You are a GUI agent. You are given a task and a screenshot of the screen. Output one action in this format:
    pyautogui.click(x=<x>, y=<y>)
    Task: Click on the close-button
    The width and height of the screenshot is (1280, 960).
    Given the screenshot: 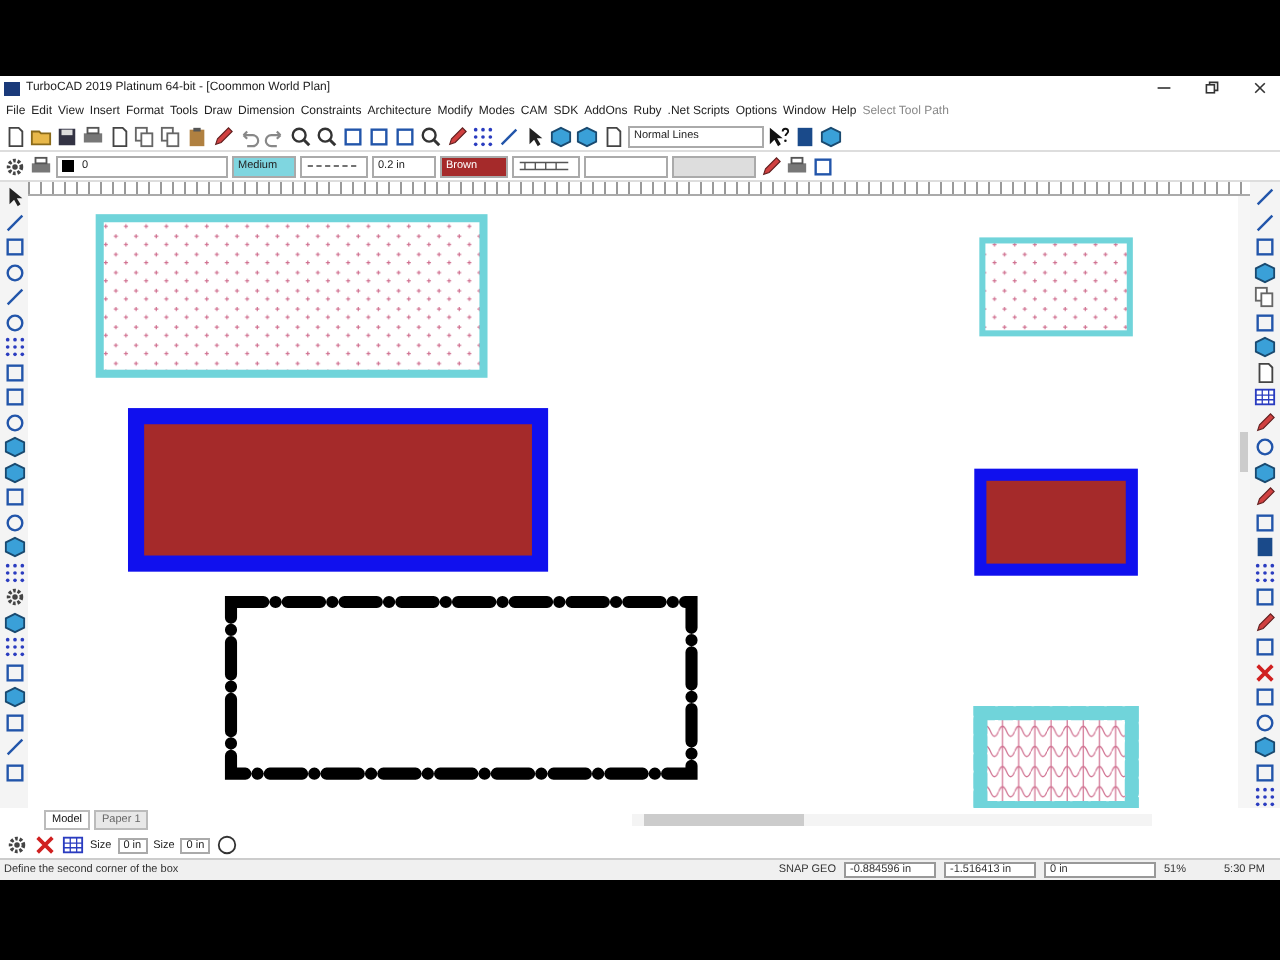 What is the action you would take?
    pyautogui.click(x=1260, y=88)
    